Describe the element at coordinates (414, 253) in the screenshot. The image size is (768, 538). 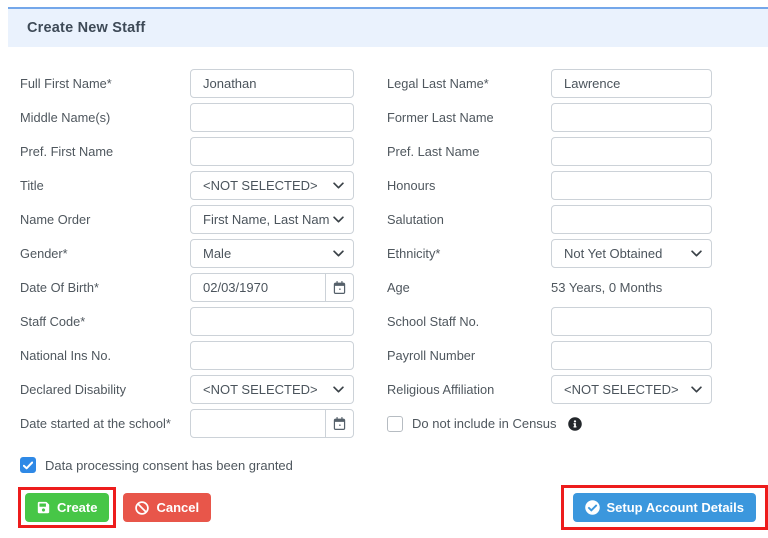
I see `ethnicity-label: Ethnicity*` at that location.